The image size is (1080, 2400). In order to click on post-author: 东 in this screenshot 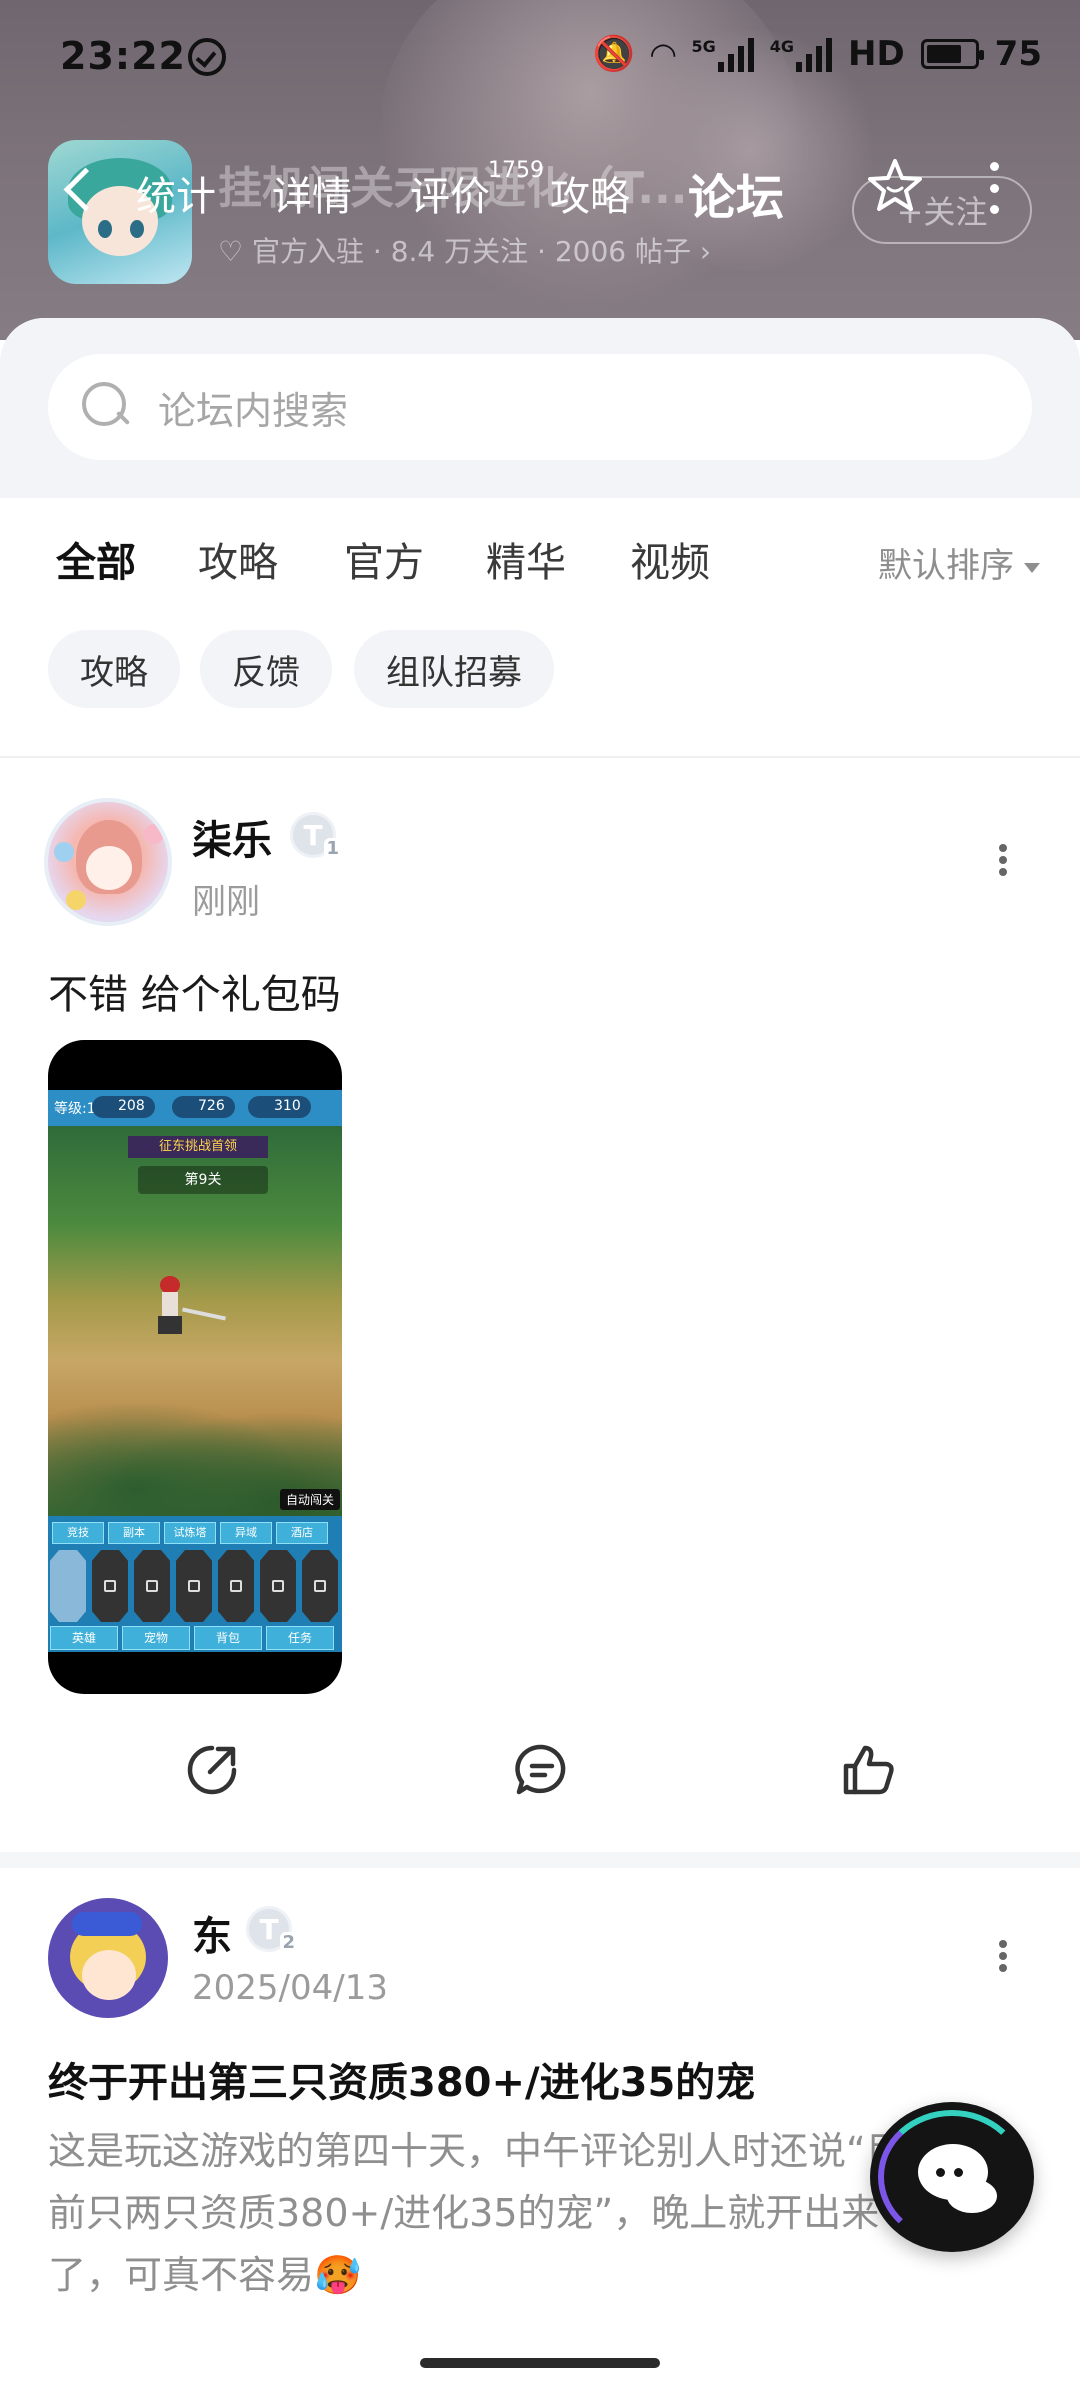, I will do `click(212, 1933)`.